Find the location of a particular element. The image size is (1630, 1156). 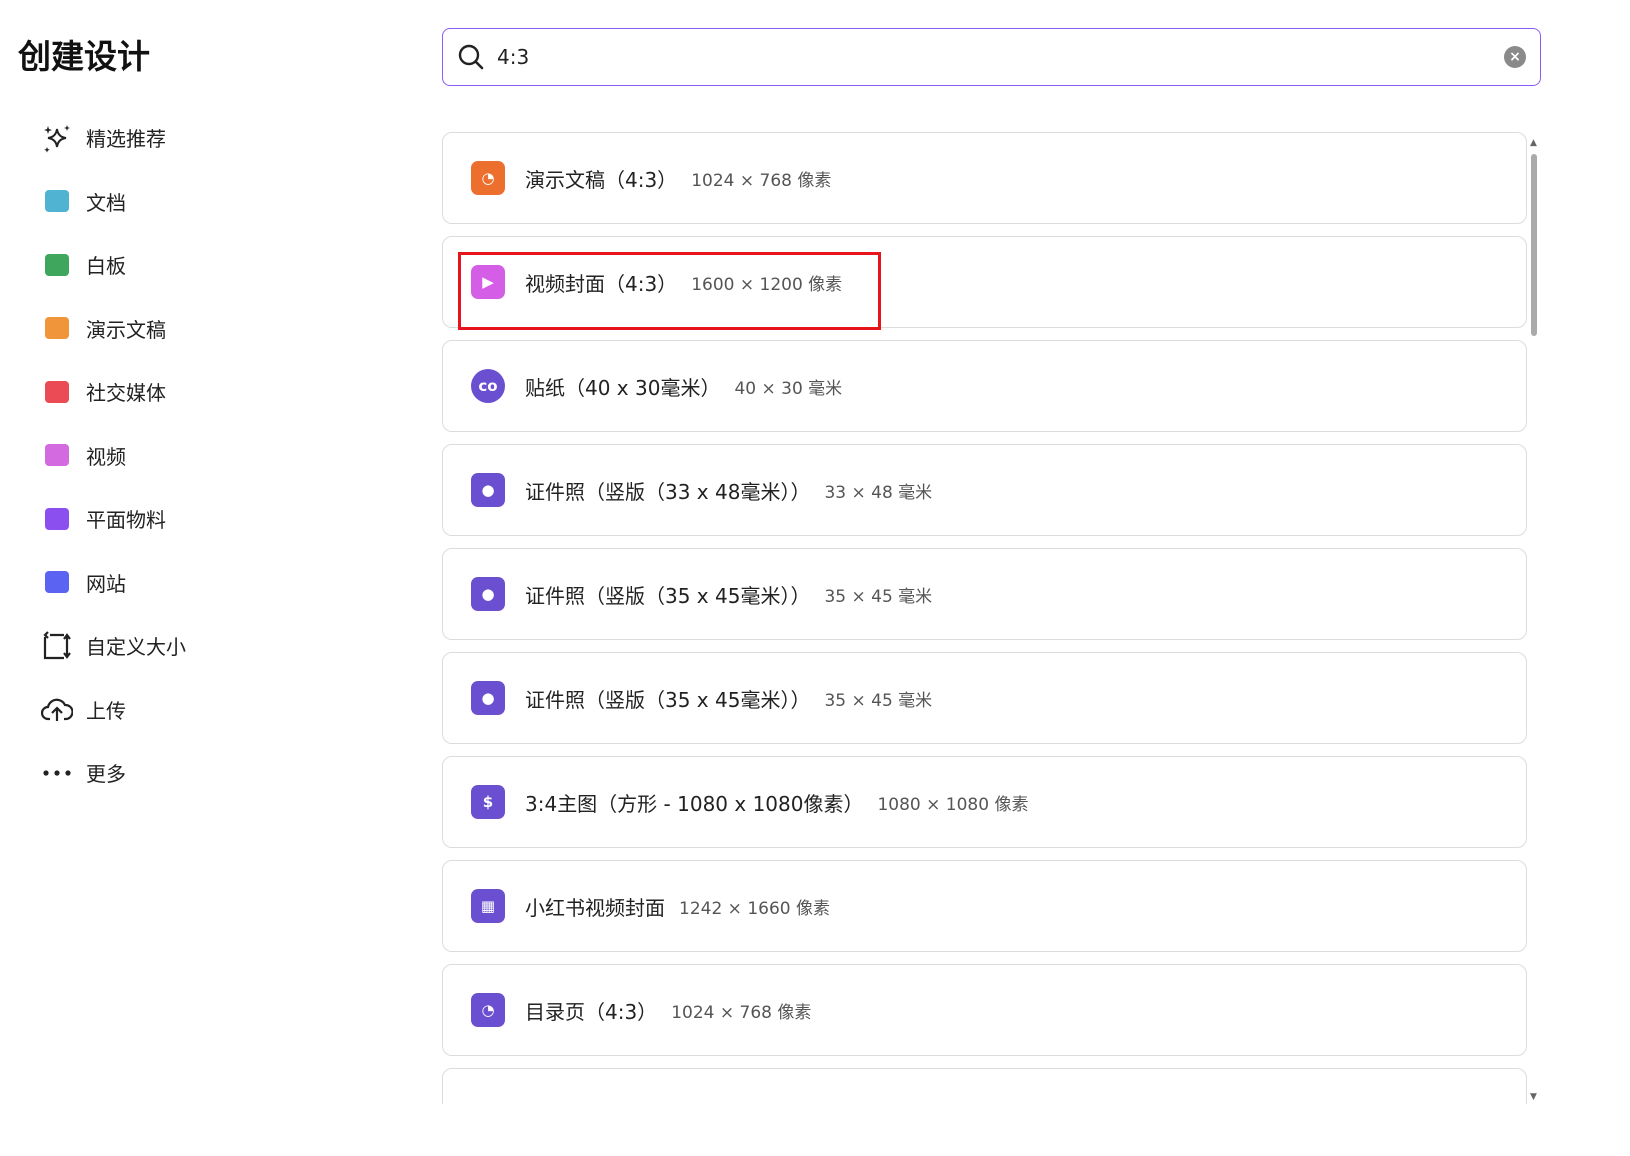

resize-icon is located at coordinates (57, 646).